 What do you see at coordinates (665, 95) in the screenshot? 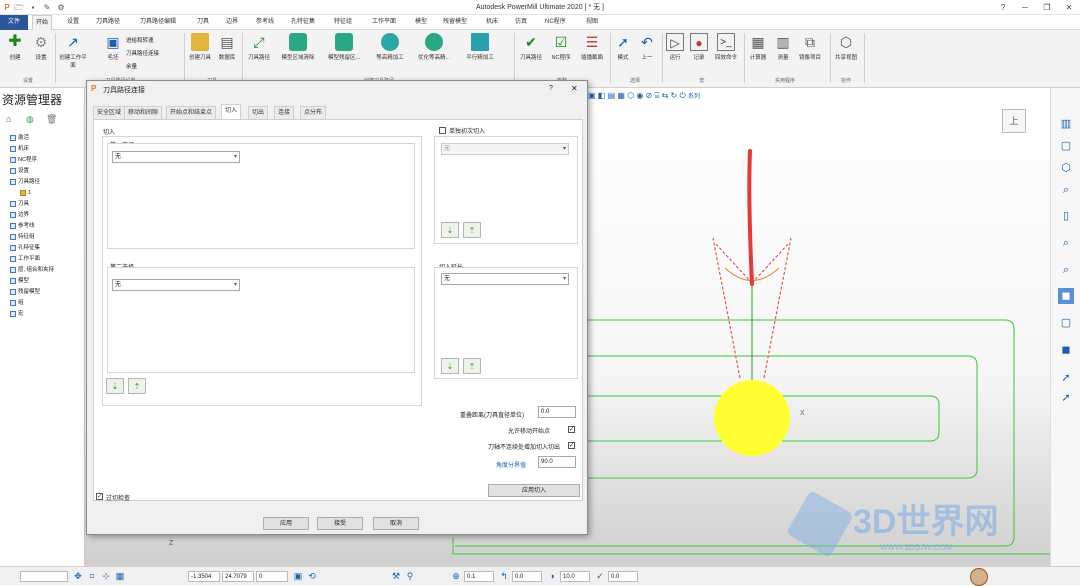
I see `view-swap-icon: ⇆` at bounding box center [665, 95].